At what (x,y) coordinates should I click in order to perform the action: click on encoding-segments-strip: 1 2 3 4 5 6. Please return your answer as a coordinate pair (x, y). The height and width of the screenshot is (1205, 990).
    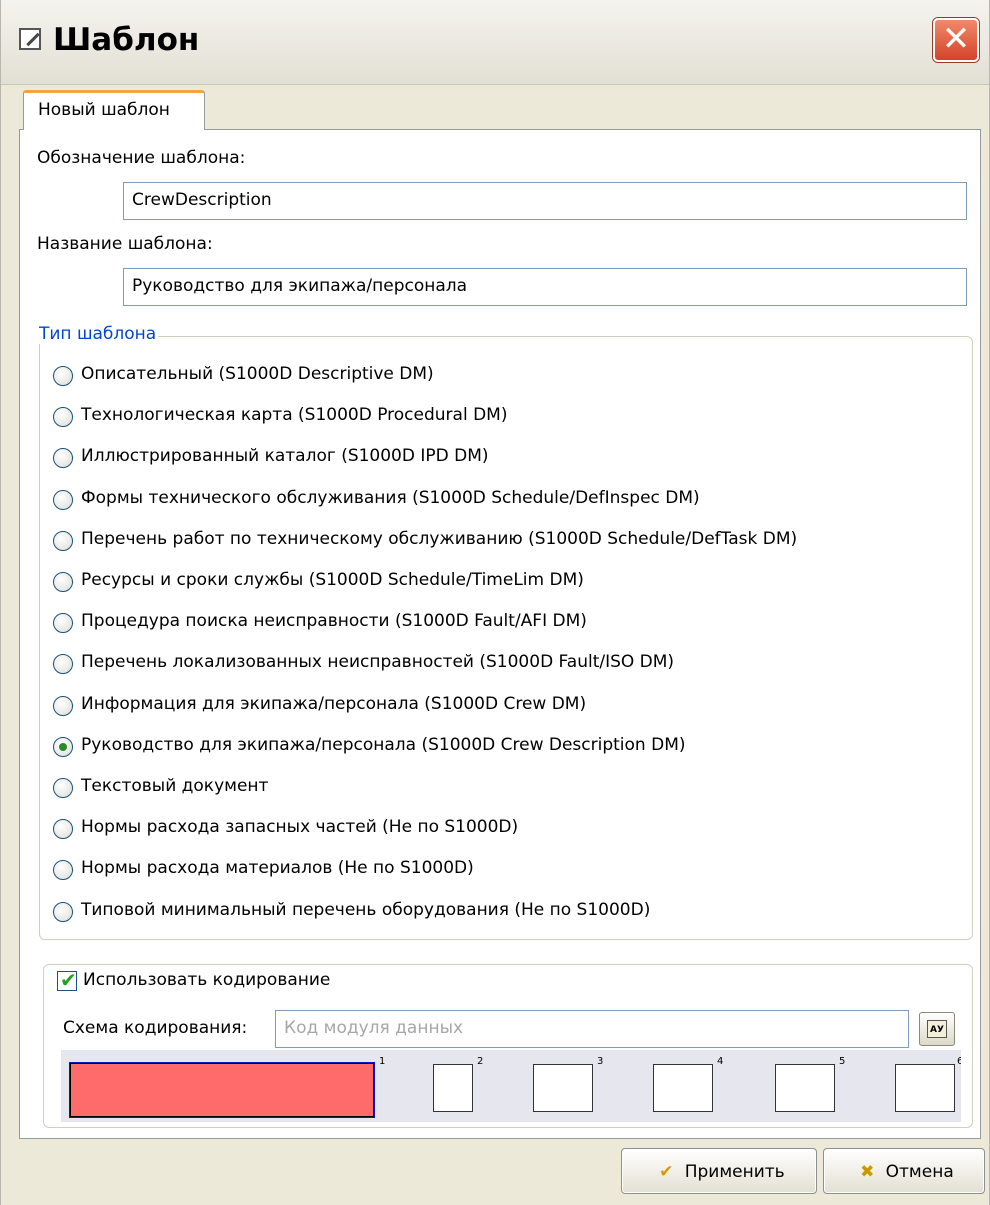
    Looking at the image, I should click on (511, 1086).